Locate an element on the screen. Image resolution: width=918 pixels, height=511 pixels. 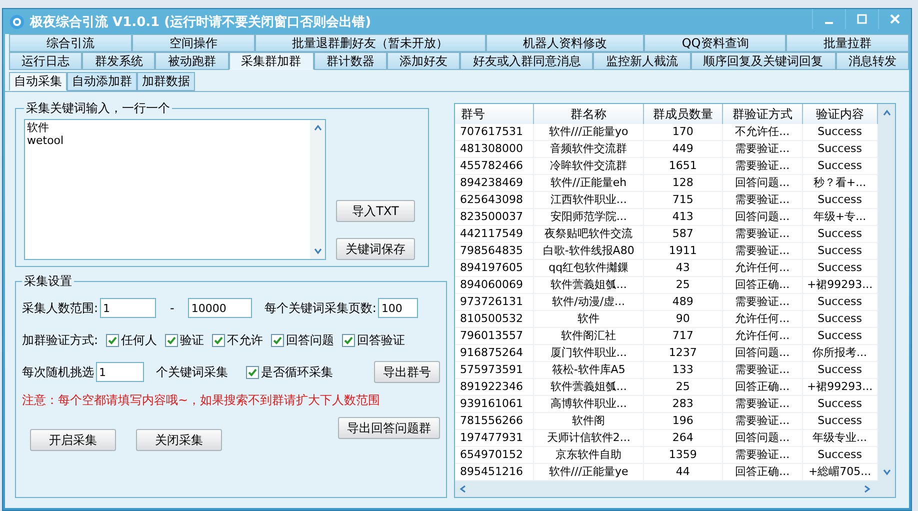
tab: 运行日志 is located at coordinates (45, 61).